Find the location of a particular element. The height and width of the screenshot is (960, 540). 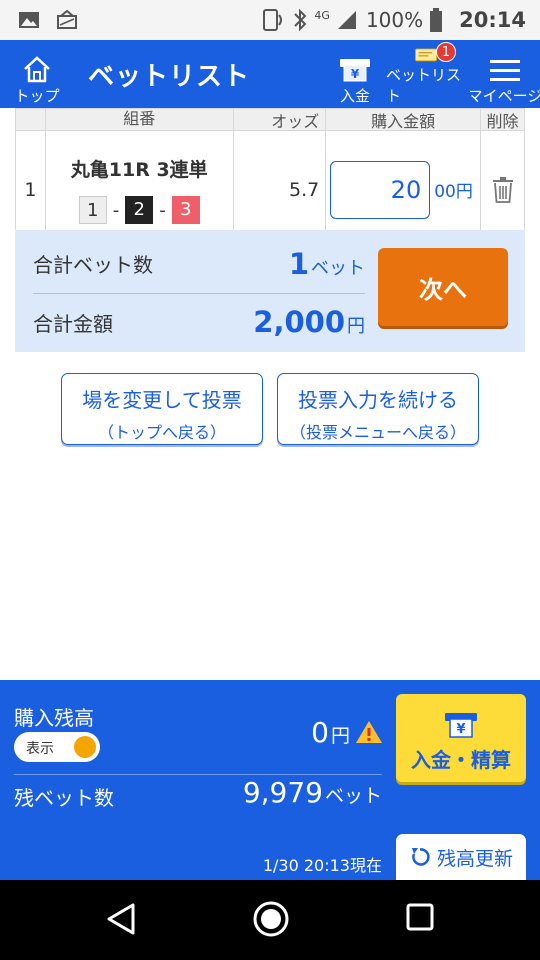

toggle-label: 表示 is located at coordinates (40, 749).